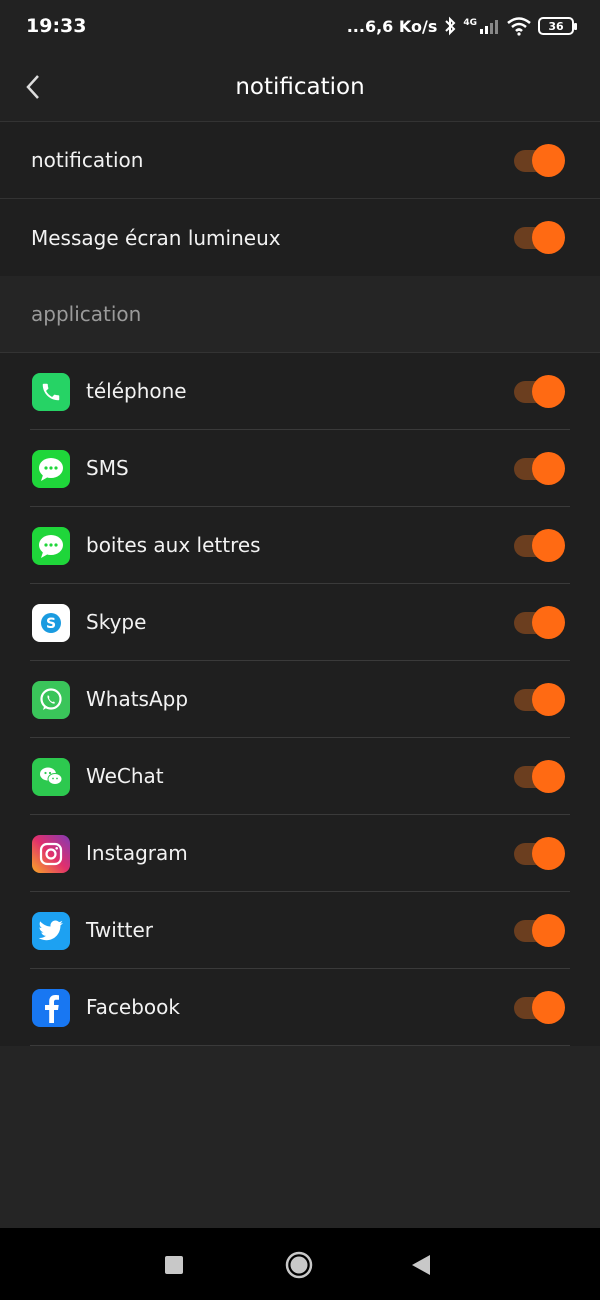 This screenshot has width=600, height=1300. Describe the element at coordinates (300, 314) in the screenshot. I see `section-header-application: application` at that location.